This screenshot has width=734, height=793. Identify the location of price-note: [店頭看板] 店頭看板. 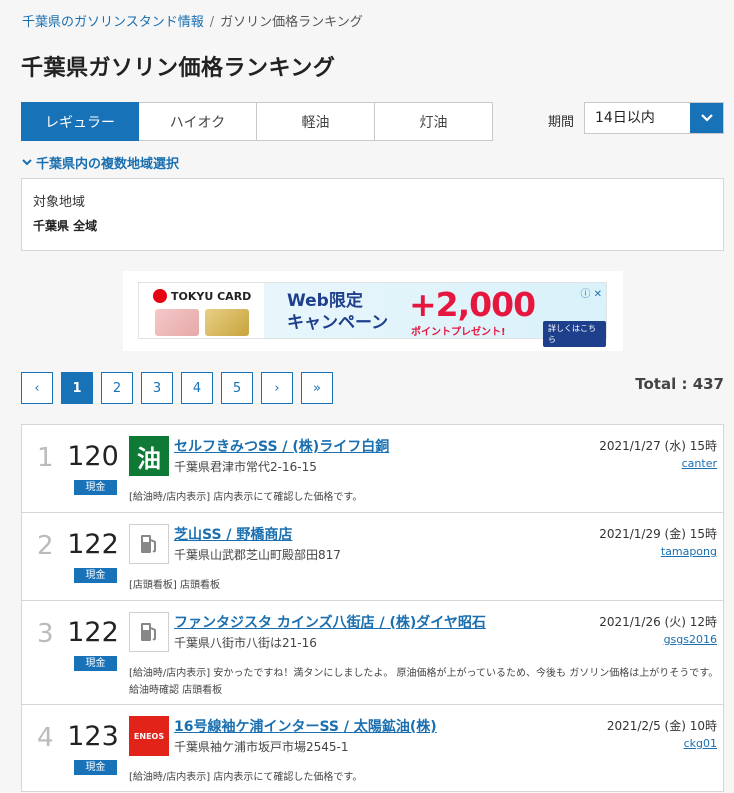
(174, 585).